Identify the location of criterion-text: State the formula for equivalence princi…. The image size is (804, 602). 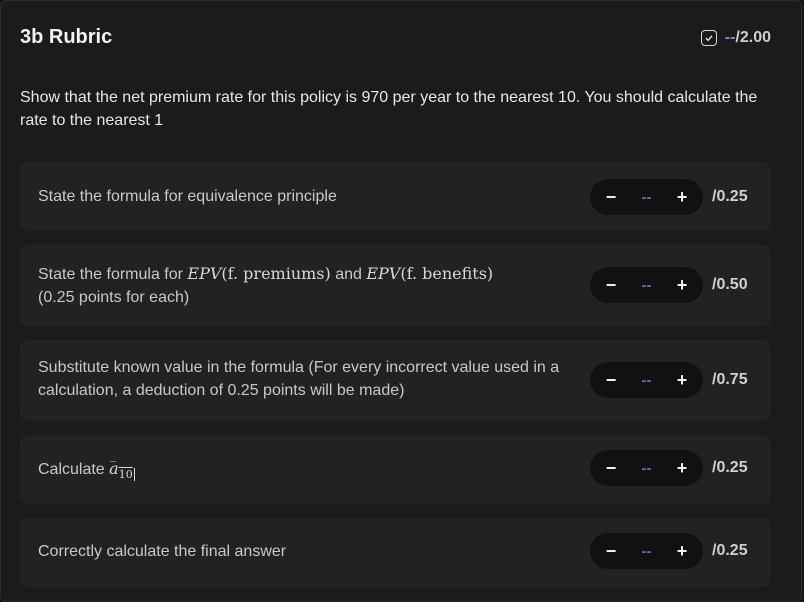
(187, 196).